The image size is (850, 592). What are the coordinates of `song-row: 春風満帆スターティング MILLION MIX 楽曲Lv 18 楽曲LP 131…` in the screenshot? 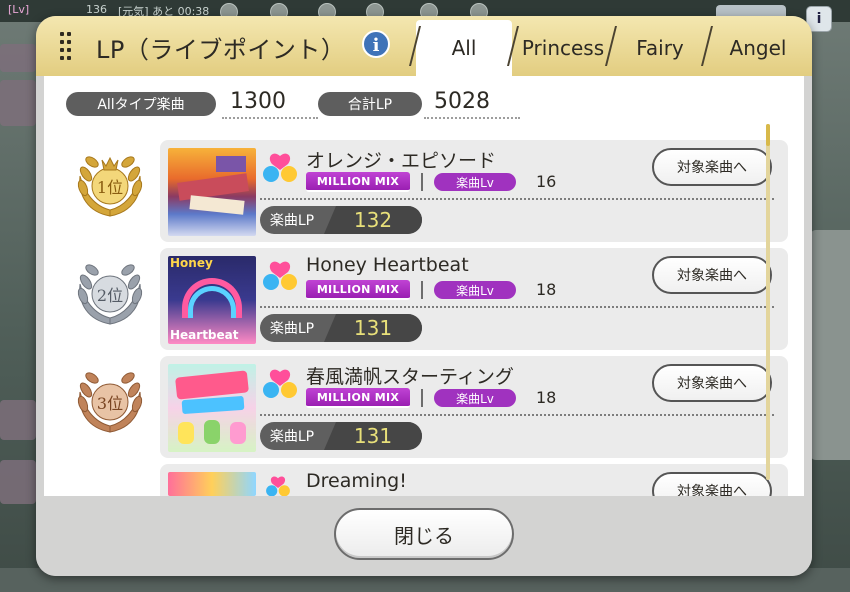 It's located at (474, 407).